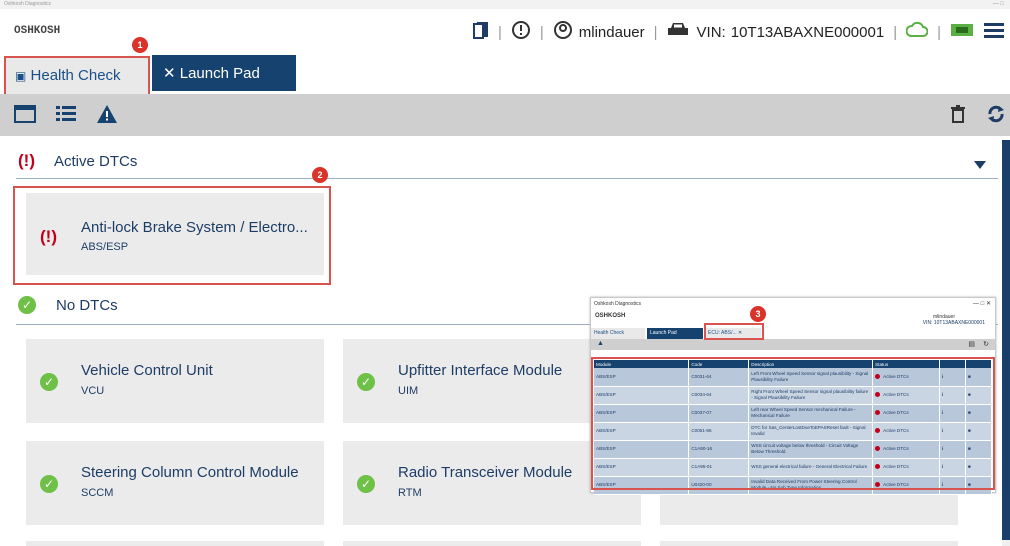  Describe the element at coordinates (219, 73) in the screenshot. I see `tab-launch-pad-label: Launch Pad` at that location.